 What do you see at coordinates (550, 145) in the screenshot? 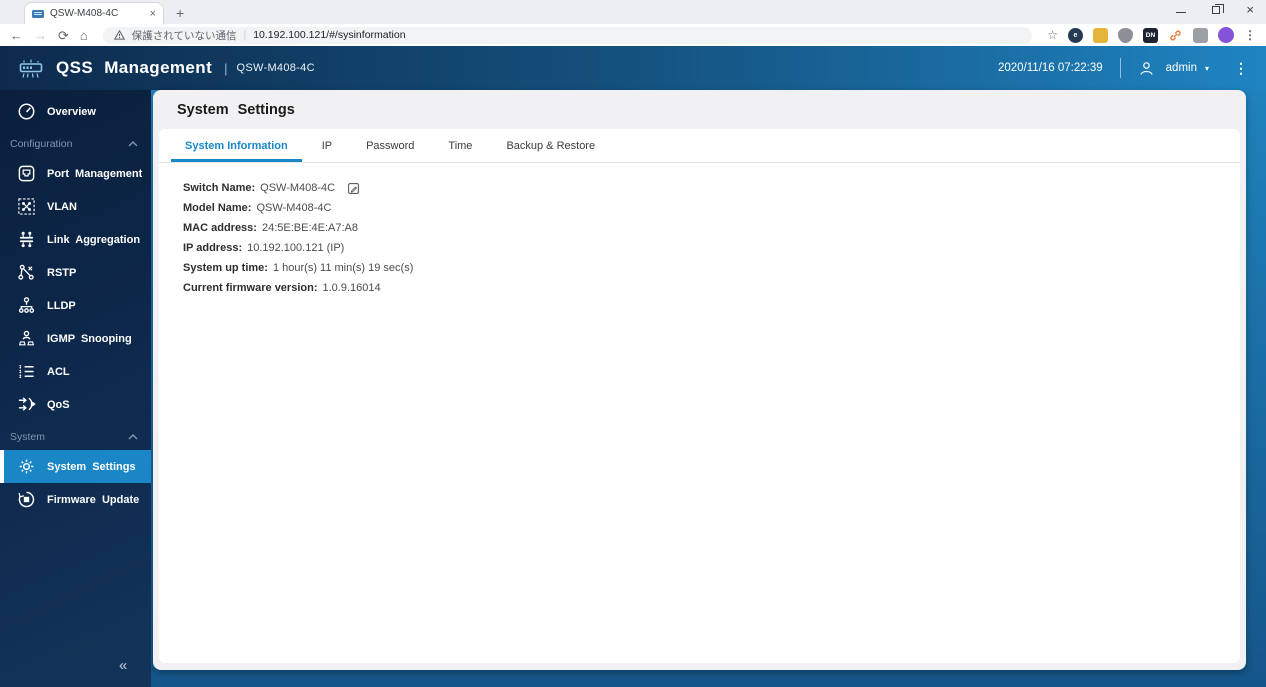
I see `tab-backup-restore: Backup & Restore` at bounding box center [550, 145].